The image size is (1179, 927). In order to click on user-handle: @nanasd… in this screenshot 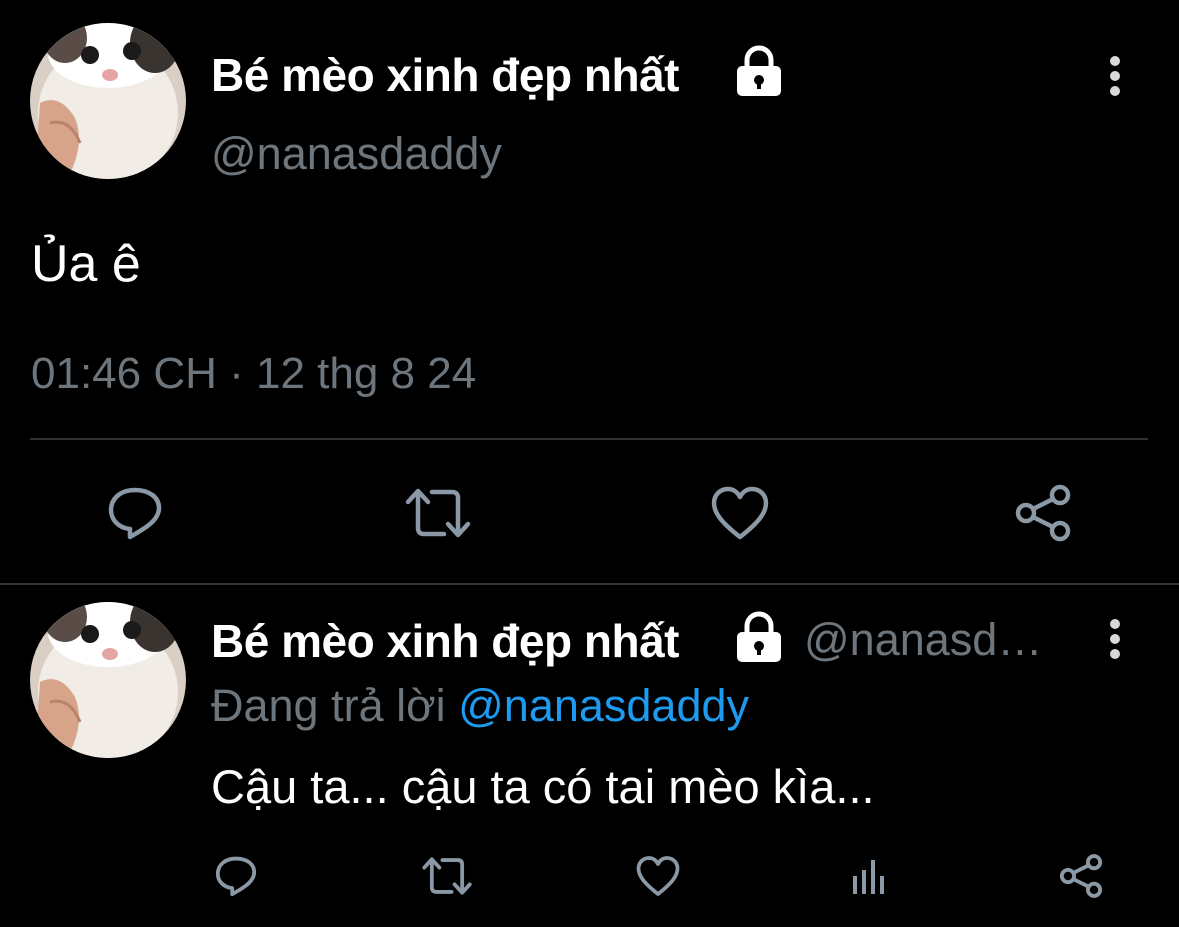, I will do `click(923, 640)`.